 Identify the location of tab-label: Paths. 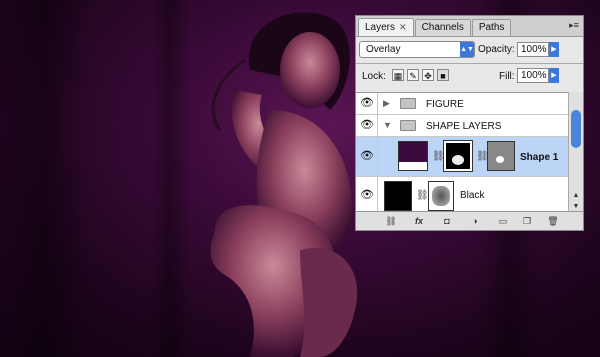
(491, 27).